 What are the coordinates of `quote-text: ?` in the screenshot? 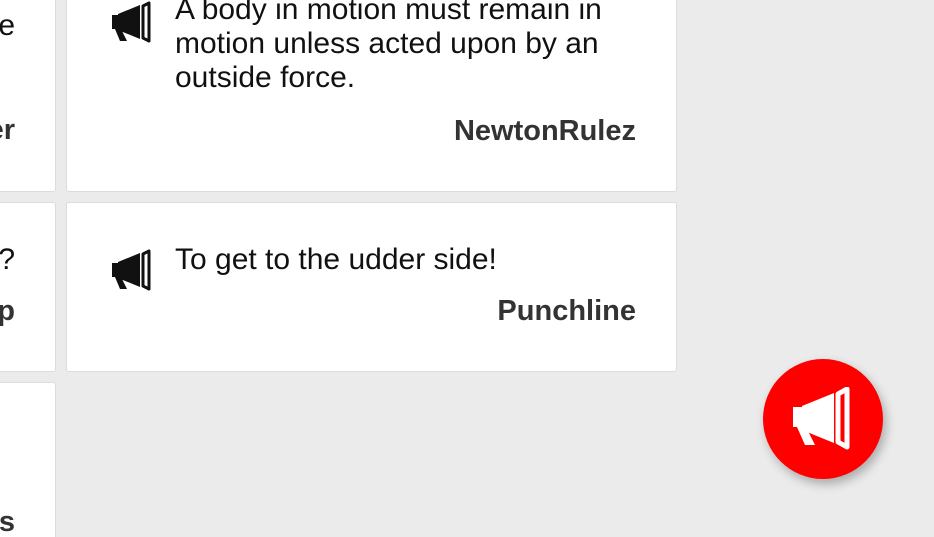 It's located at (7, 260).